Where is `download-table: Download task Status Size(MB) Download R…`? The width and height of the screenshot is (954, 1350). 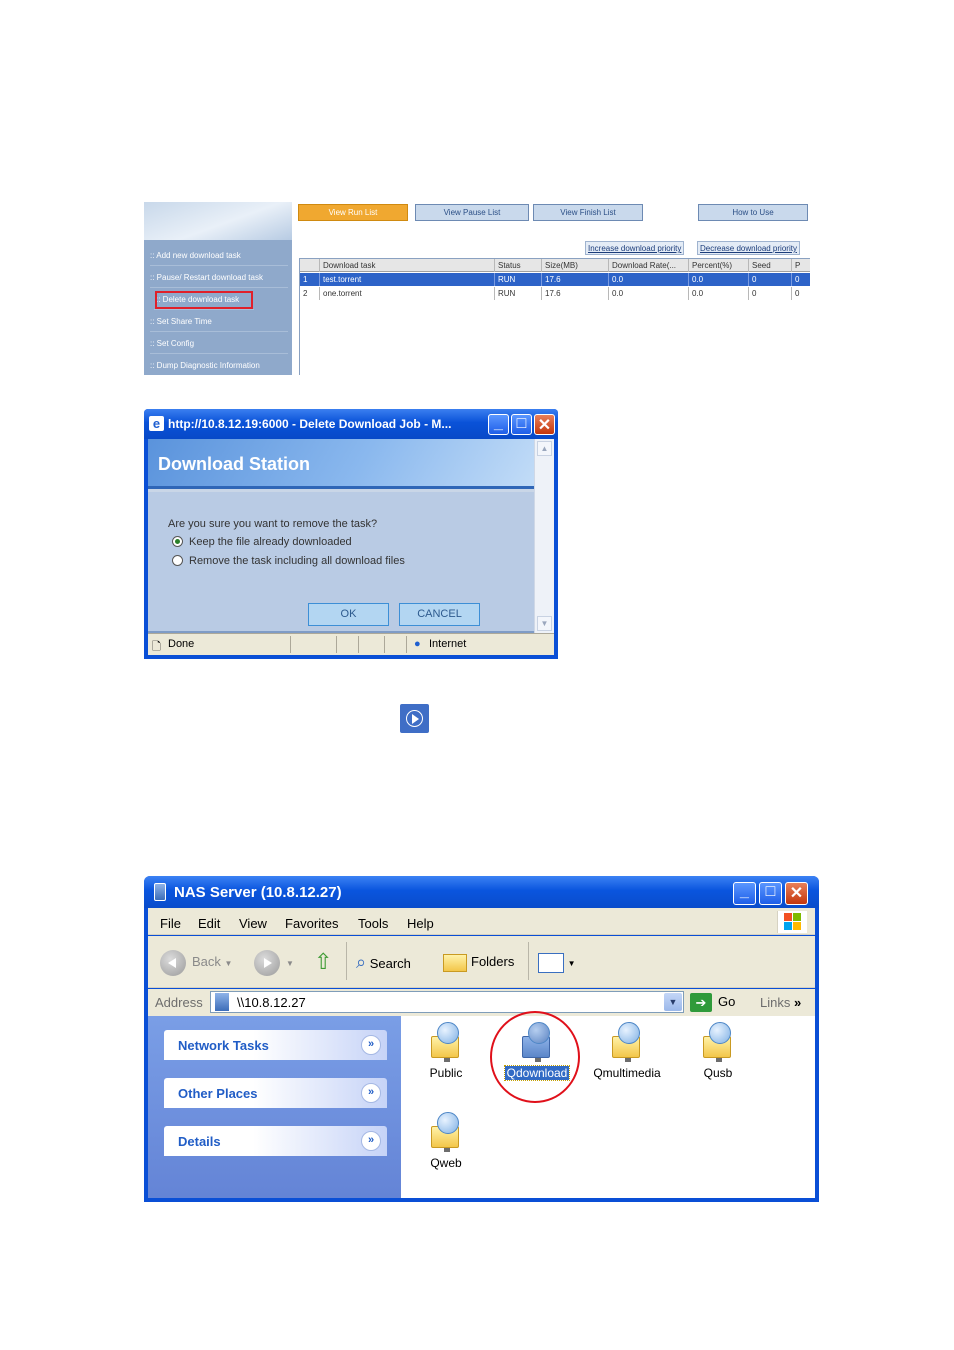 download-table: Download task Status Size(MB) Download R… is located at coordinates (554, 316).